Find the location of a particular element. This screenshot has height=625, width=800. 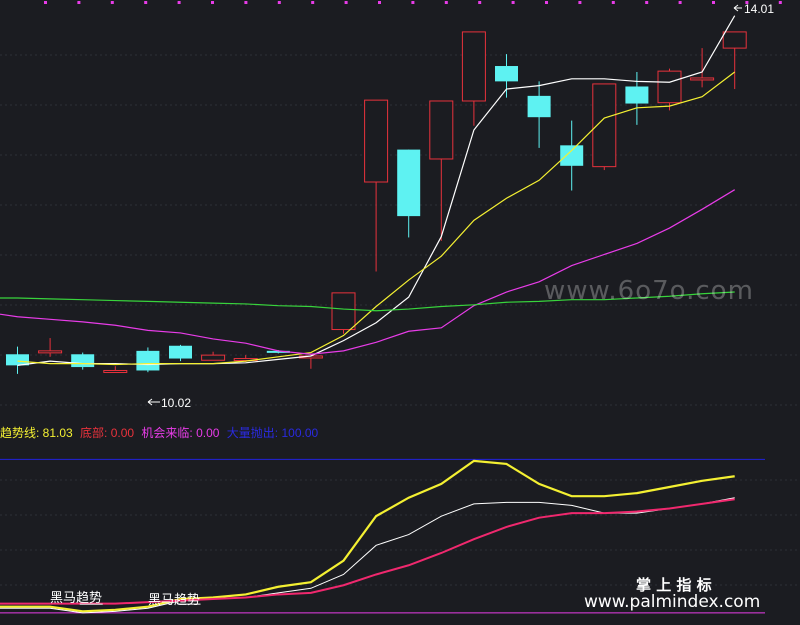

legend-bottom: 底部: 0.00 is located at coordinates (107, 433).